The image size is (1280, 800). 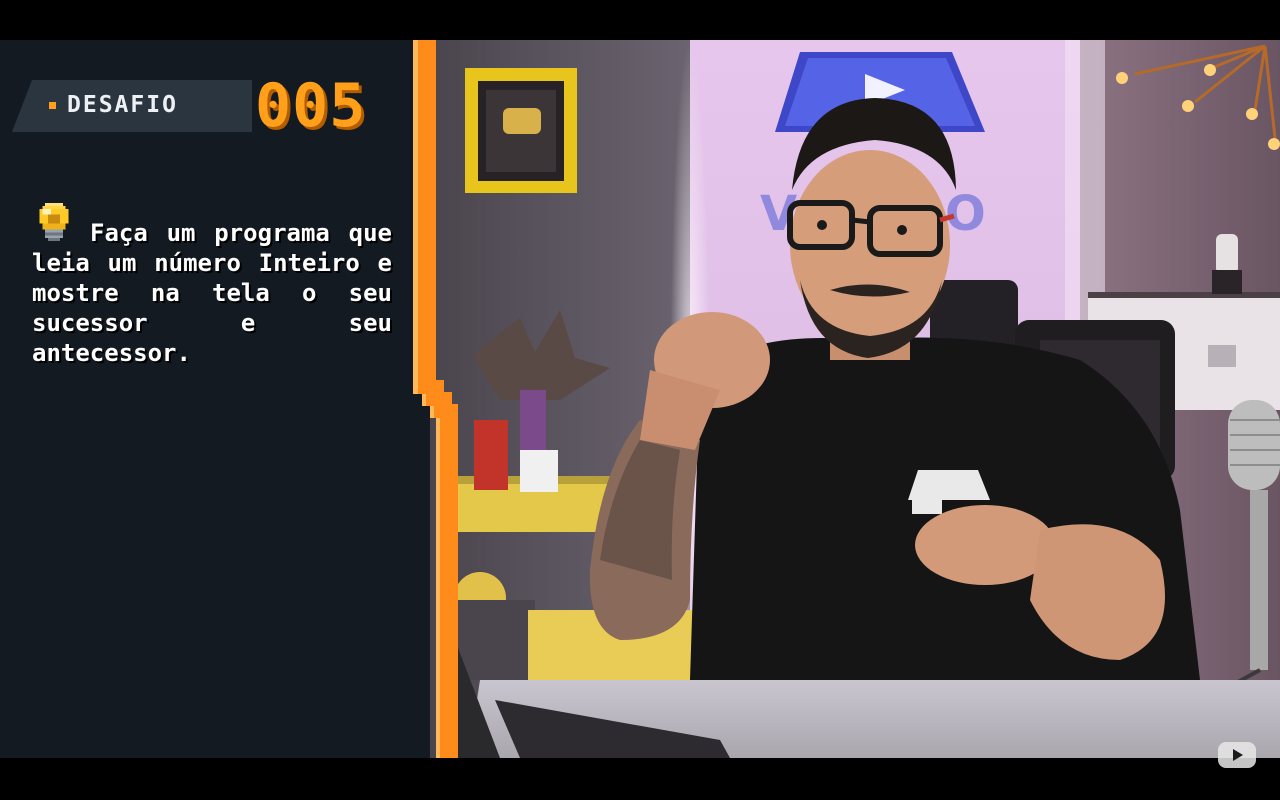 What do you see at coordinates (435, 399) in the screenshot?
I see `panel-orange-border` at bounding box center [435, 399].